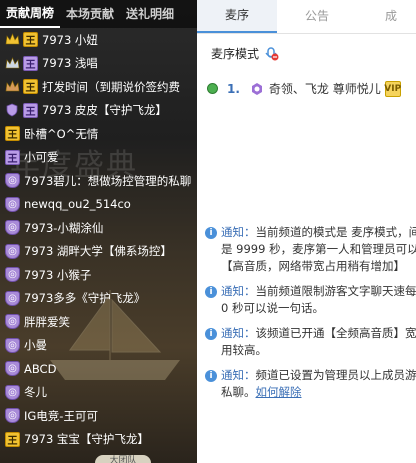  What do you see at coordinates (98, 393) in the screenshot?
I see `list-item: ◎ 冬儿` at bounding box center [98, 393].